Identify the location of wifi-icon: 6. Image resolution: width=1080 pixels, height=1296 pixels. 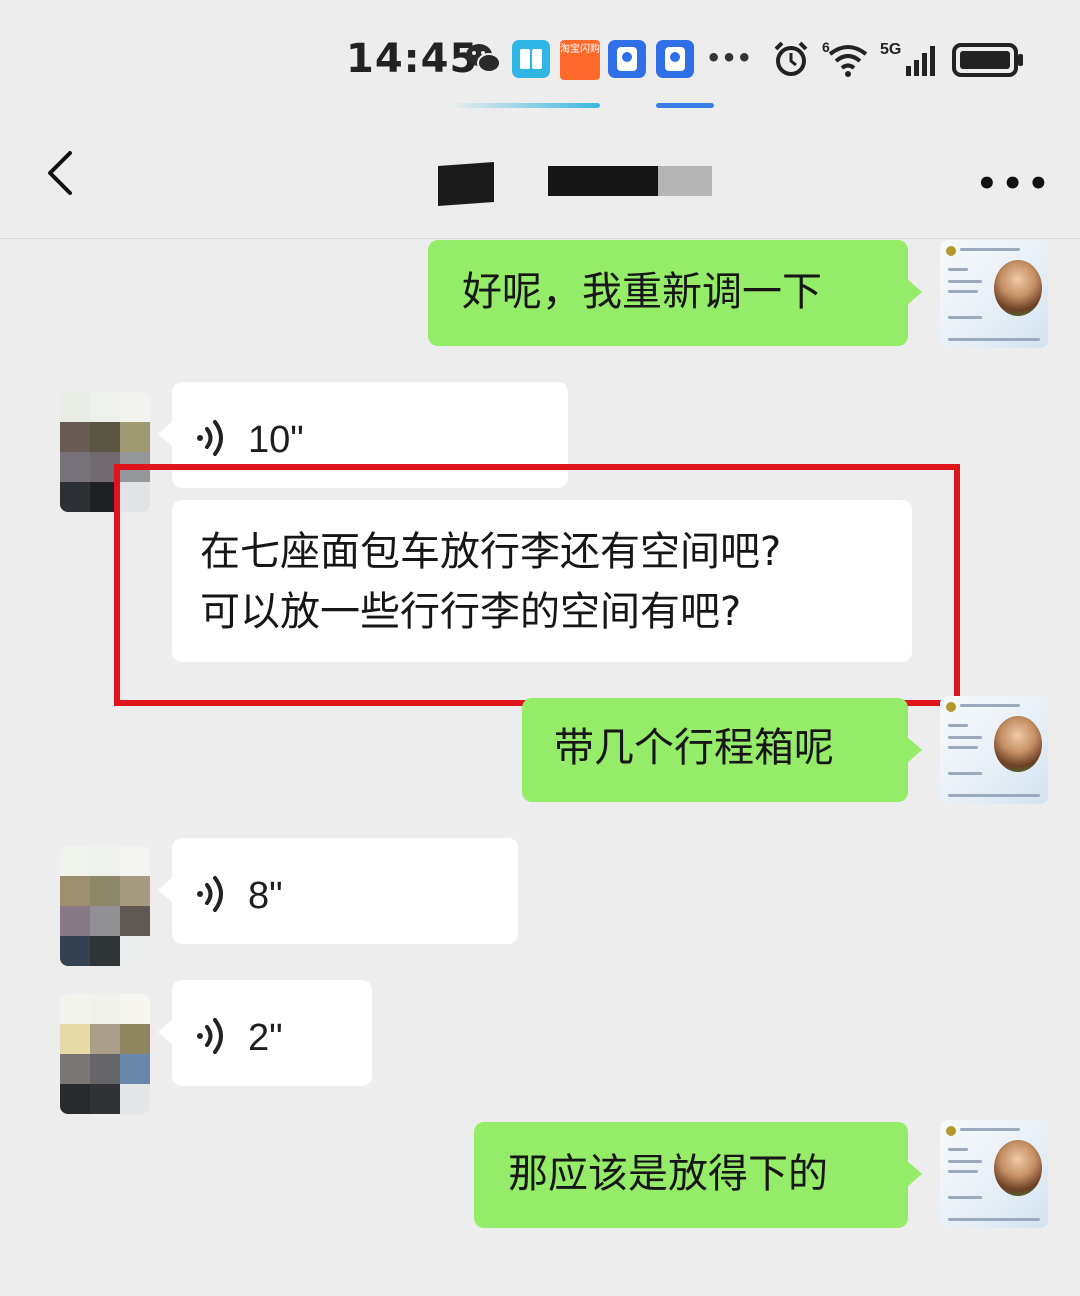
(845, 58).